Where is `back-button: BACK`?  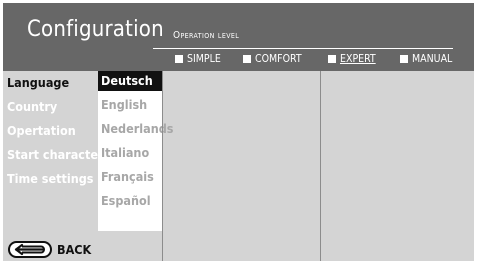 back-button: BACK is located at coordinates (49, 249).